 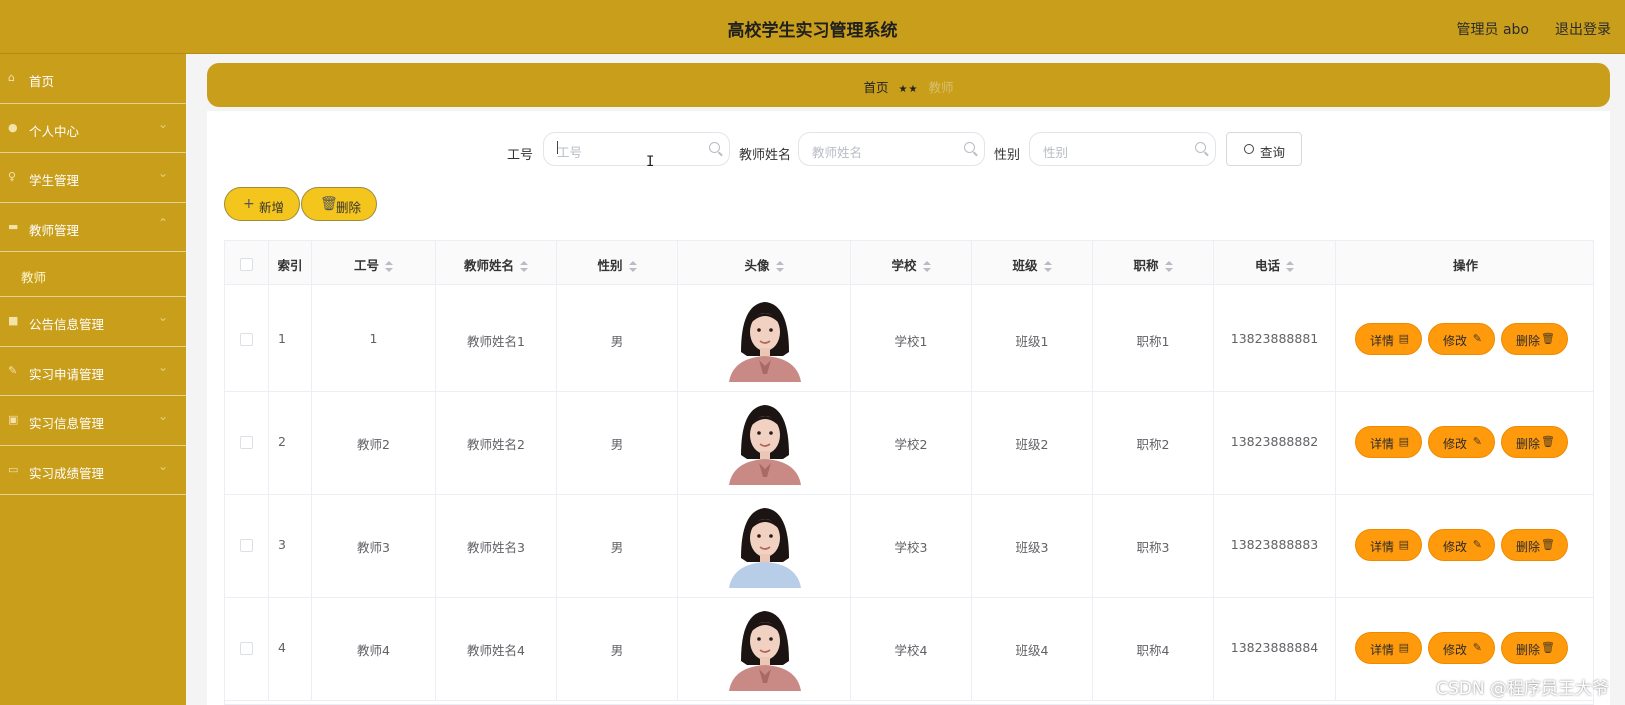 I want to click on sidebar-item-student-management: ♀ 学生管理 ⌄, so click(x=93, y=178).